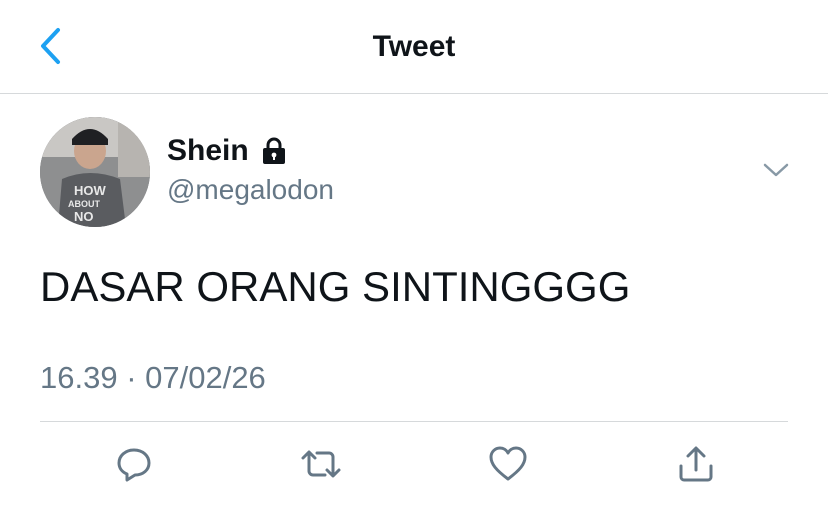  I want to click on reply-icon, so click(134, 466).